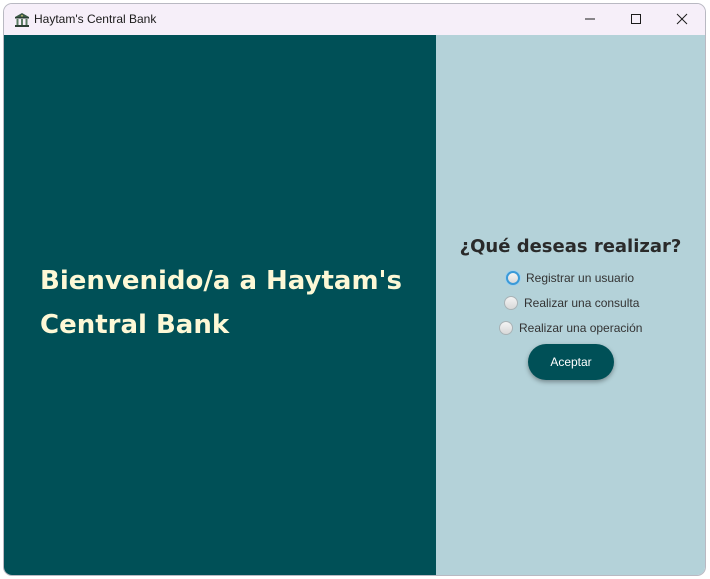  I want to click on question-heading: ¿Qué deseas realizar?, so click(570, 246).